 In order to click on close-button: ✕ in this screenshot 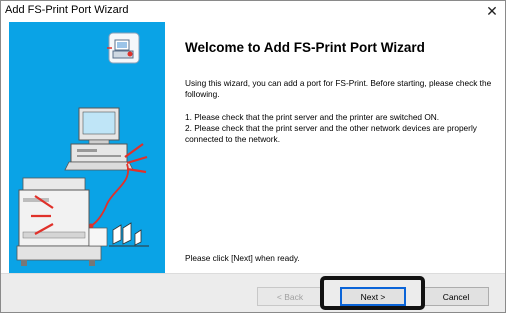, I will do `click(492, 11)`.